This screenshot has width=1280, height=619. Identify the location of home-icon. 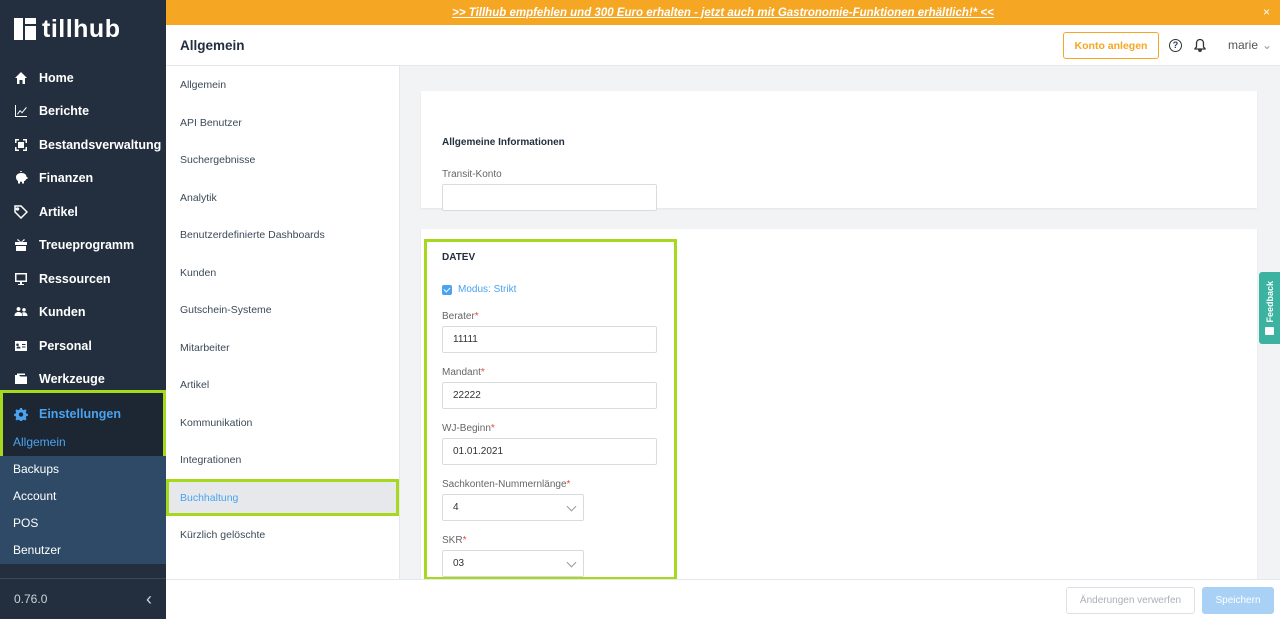
(21, 77).